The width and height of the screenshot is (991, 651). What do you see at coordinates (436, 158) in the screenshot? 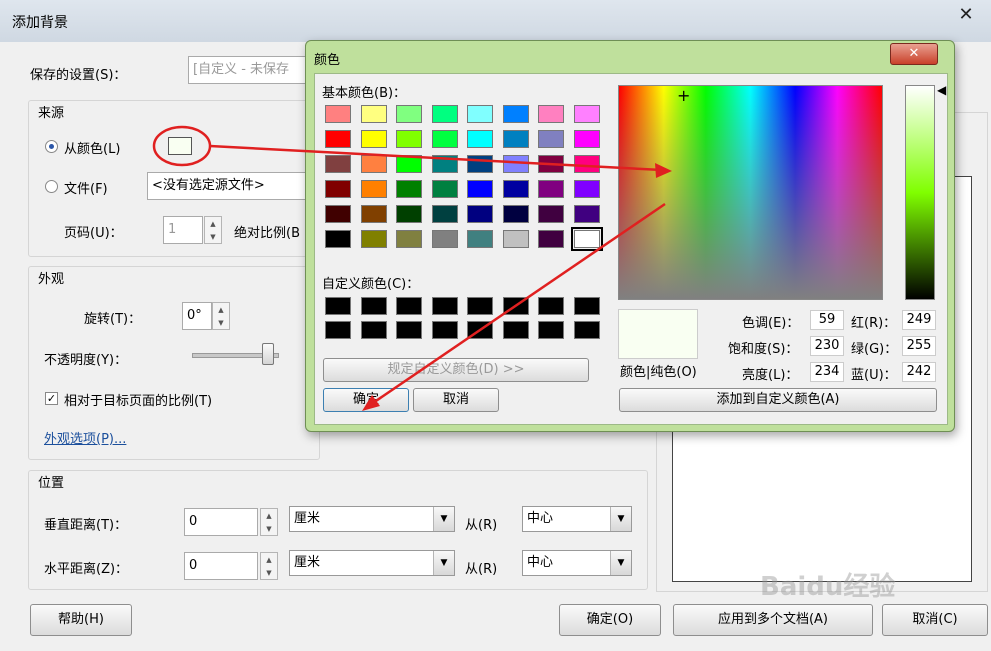
I see `annotation-arrow-to-spectrum` at bounding box center [436, 158].